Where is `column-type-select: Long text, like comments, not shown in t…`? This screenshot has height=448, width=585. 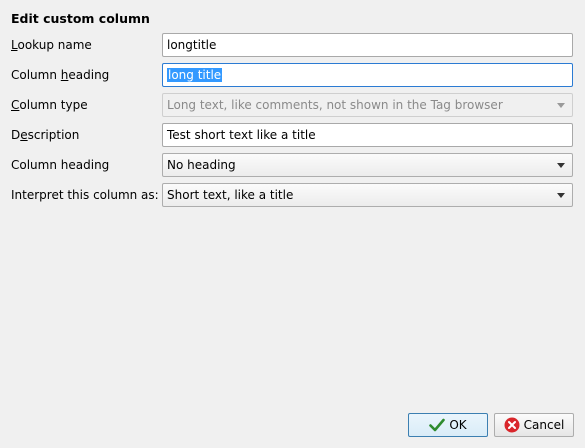 column-type-select: Long text, like comments, not shown in t… is located at coordinates (367, 105).